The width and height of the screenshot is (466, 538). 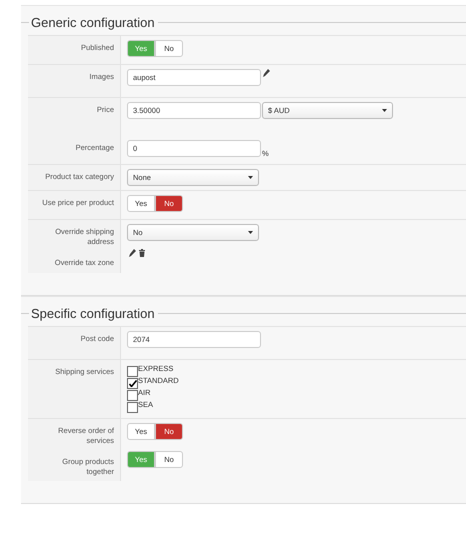 I want to click on section-title: Generic configuration, so click(x=93, y=22).